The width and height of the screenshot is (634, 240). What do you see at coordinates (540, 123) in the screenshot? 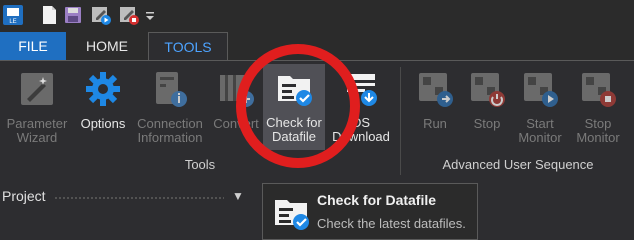
I see `start-monitor-label-1: Start` at bounding box center [540, 123].